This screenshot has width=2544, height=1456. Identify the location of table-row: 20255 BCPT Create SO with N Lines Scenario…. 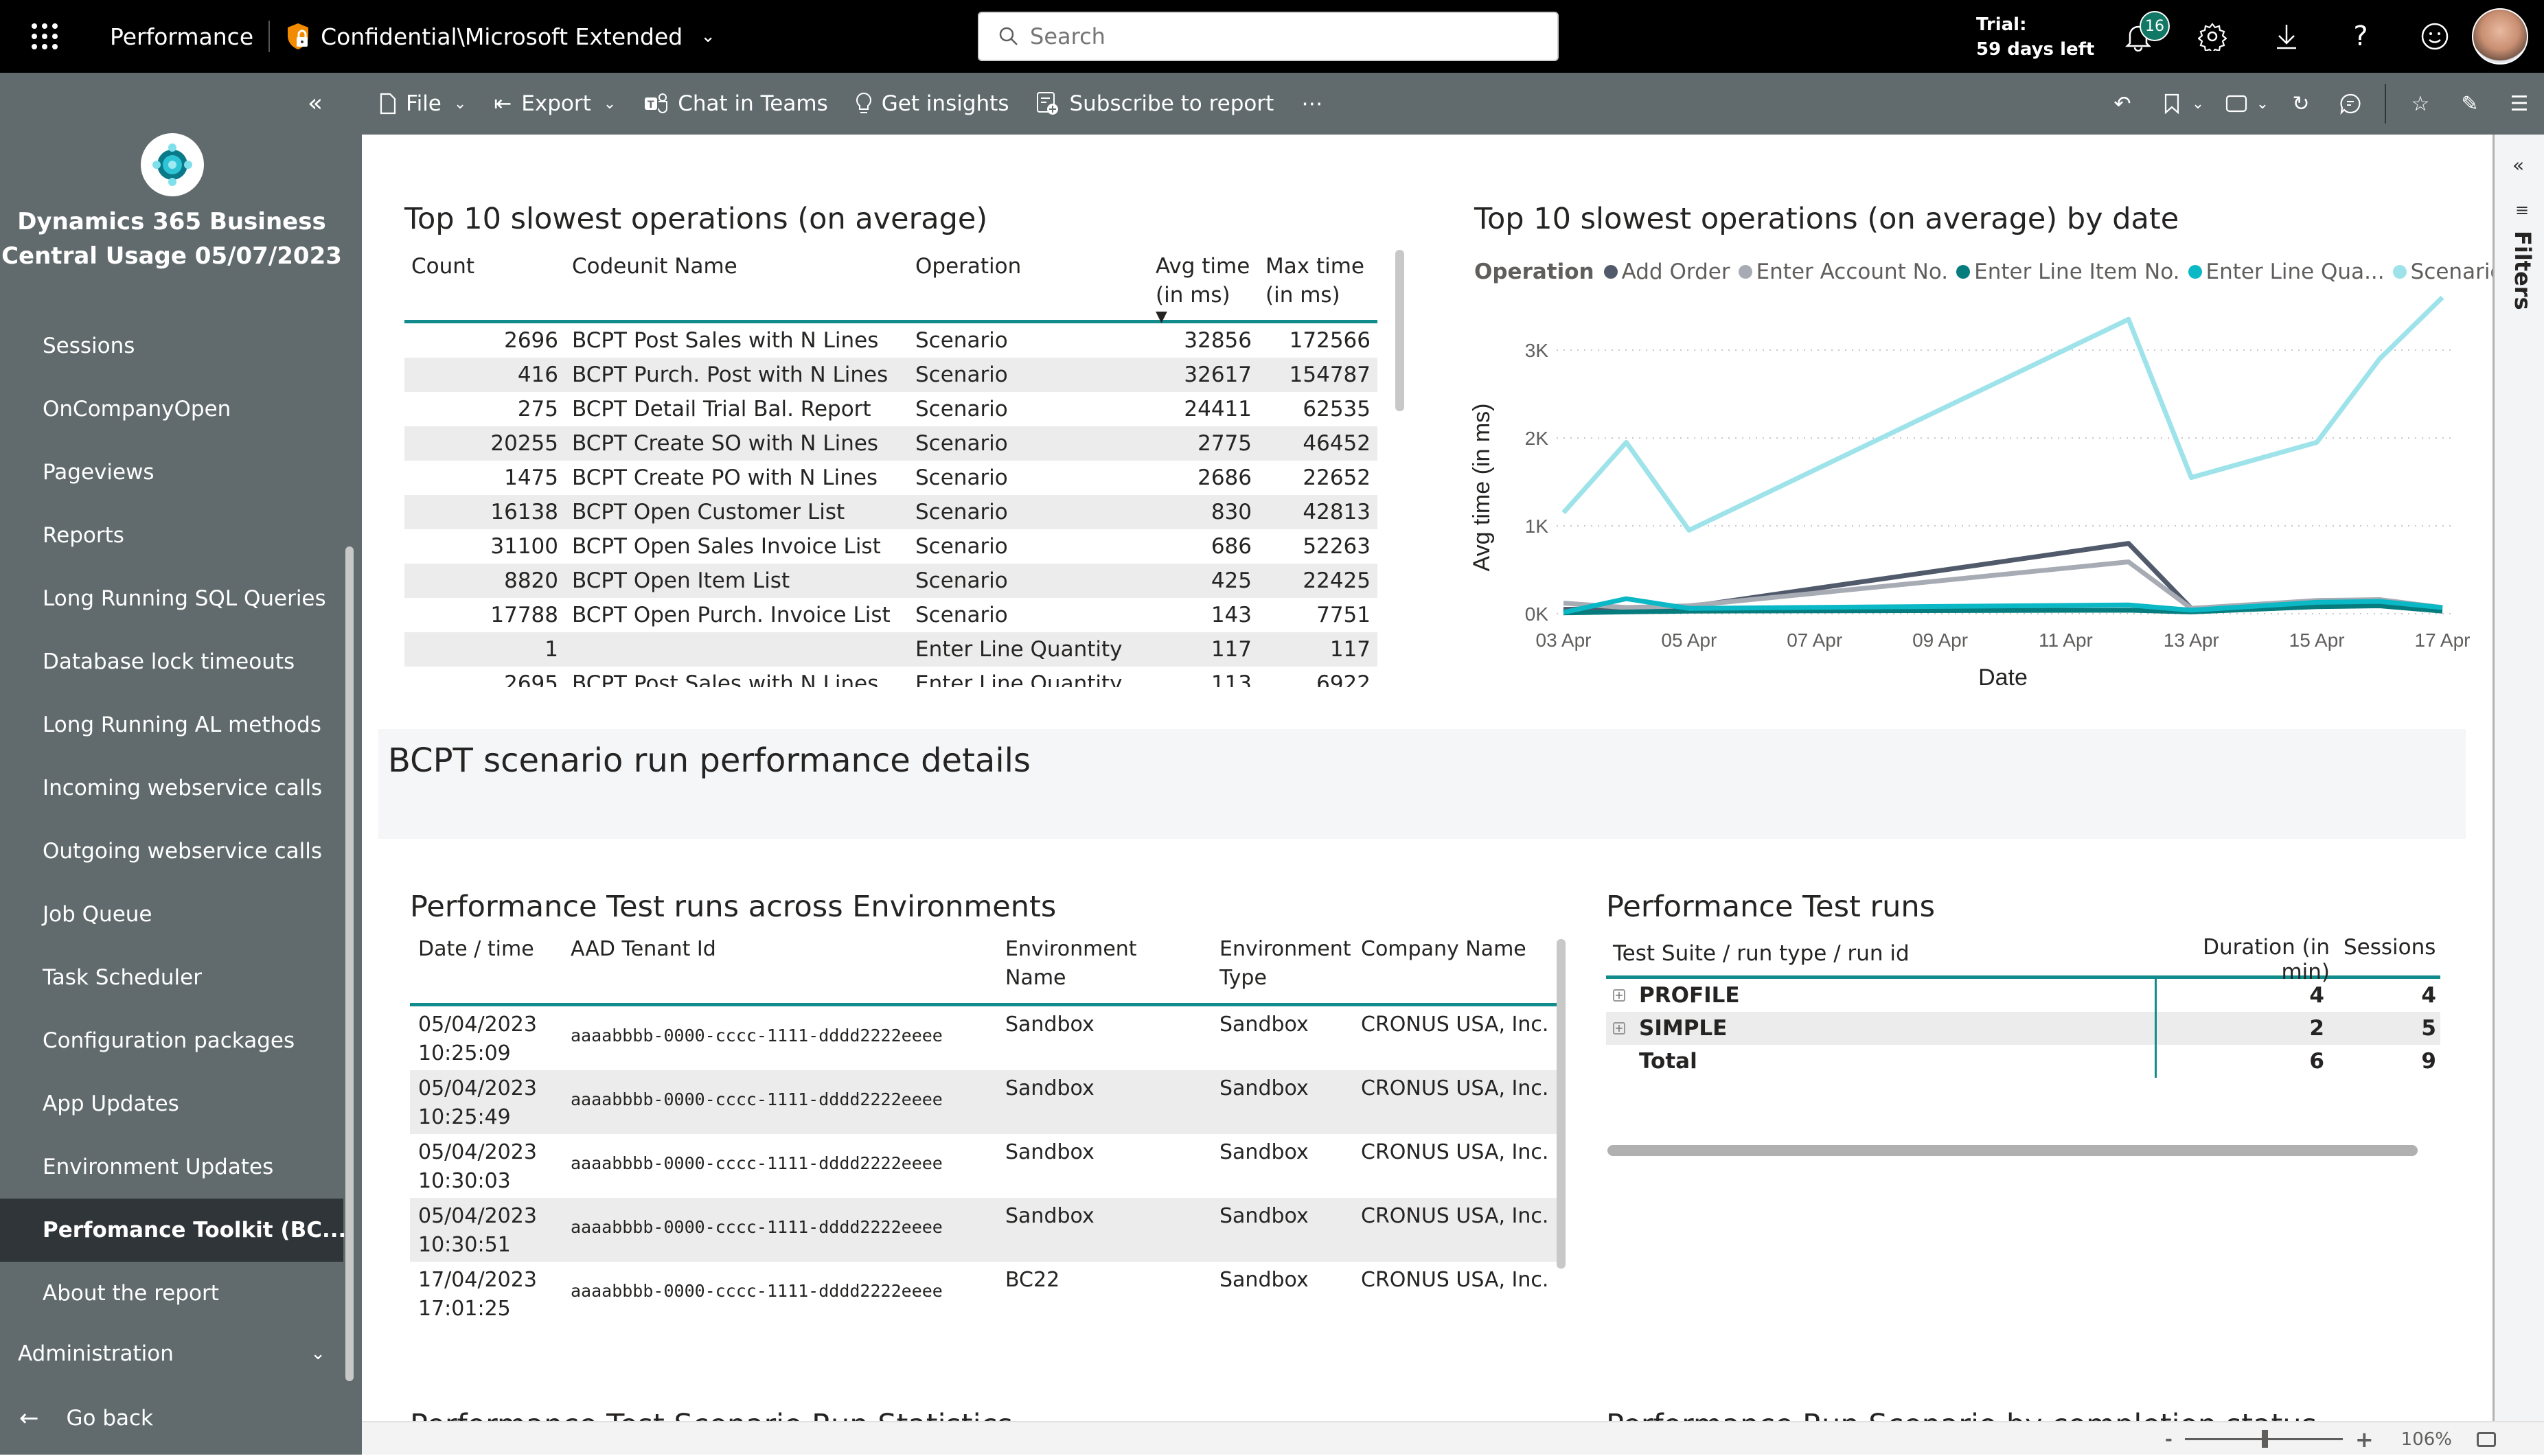
(890, 443).